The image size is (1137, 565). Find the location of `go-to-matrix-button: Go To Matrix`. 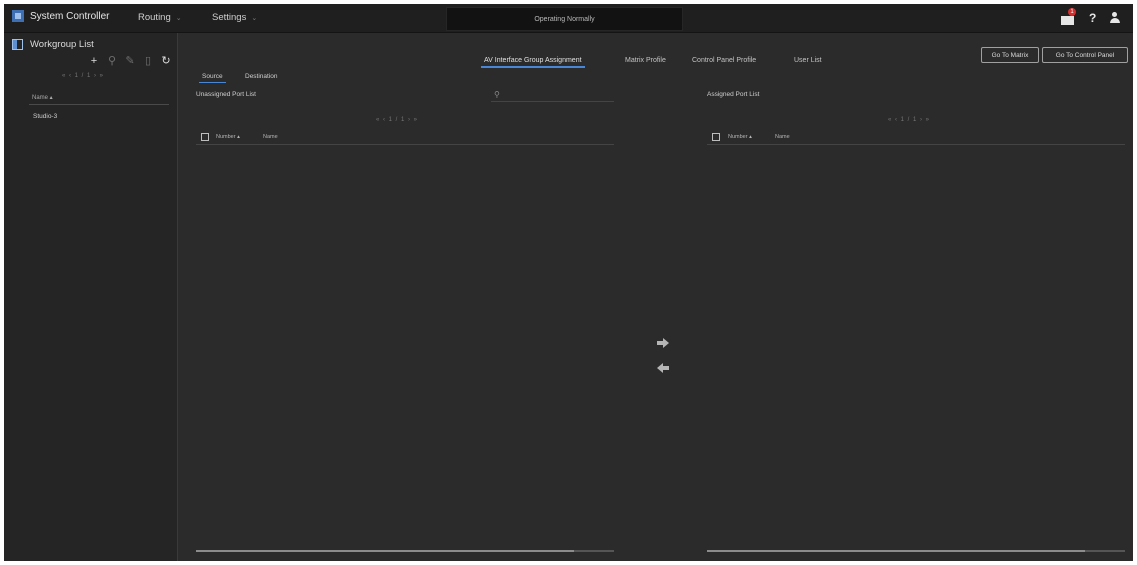

go-to-matrix-button: Go To Matrix is located at coordinates (1010, 55).